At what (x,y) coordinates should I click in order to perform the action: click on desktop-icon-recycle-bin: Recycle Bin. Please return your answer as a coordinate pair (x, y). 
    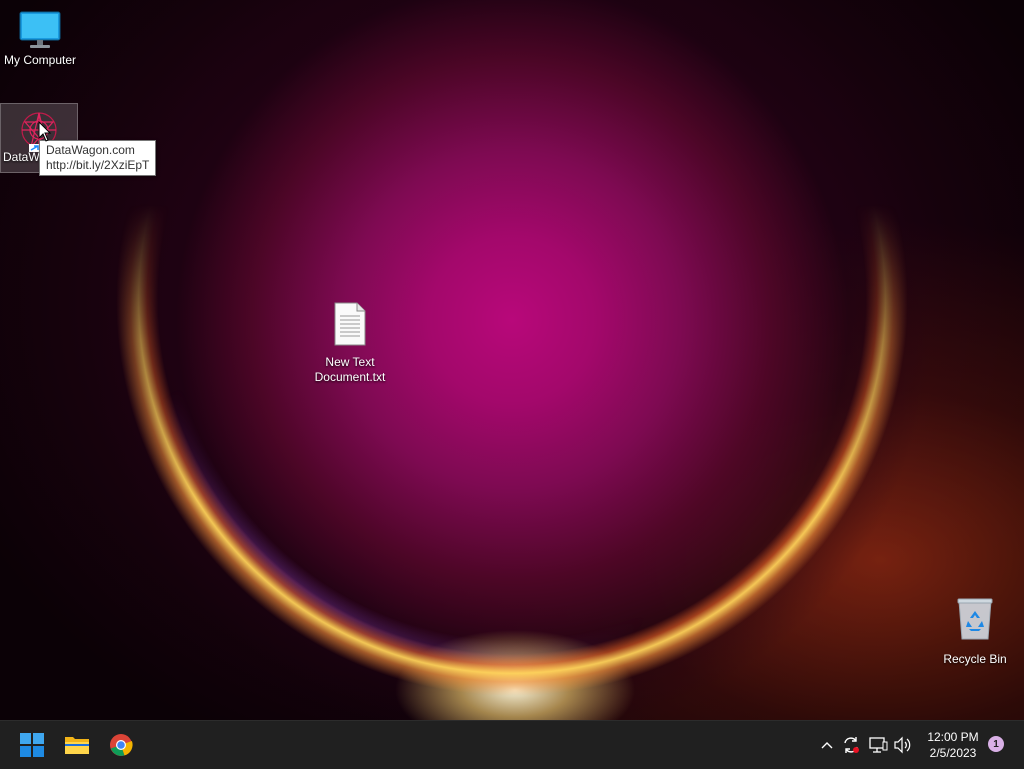
    Looking at the image, I should click on (975, 632).